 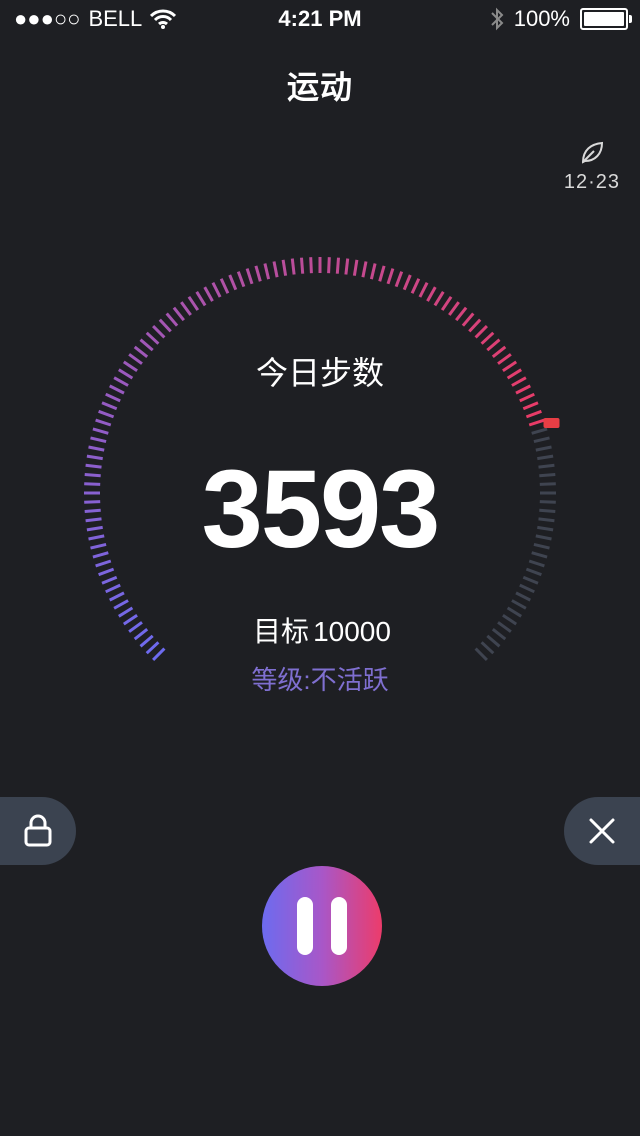 What do you see at coordinates (321, 509) in the screenshot?
I see `step-count: 3593` at bounding box center [321, 509].